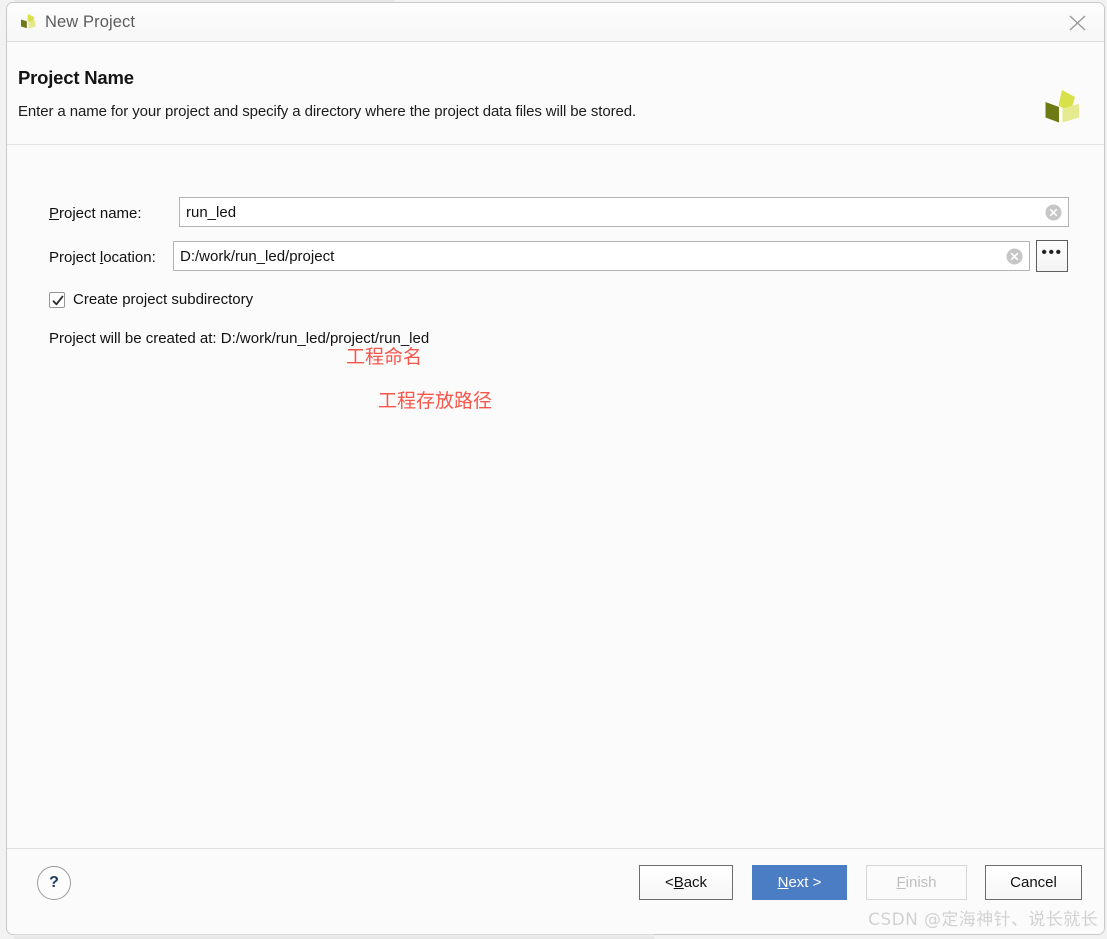  What do you see at coordinates (76, 77) in the screenshot?
I see `page-title: Project Name` at bounding box center [76, 77].